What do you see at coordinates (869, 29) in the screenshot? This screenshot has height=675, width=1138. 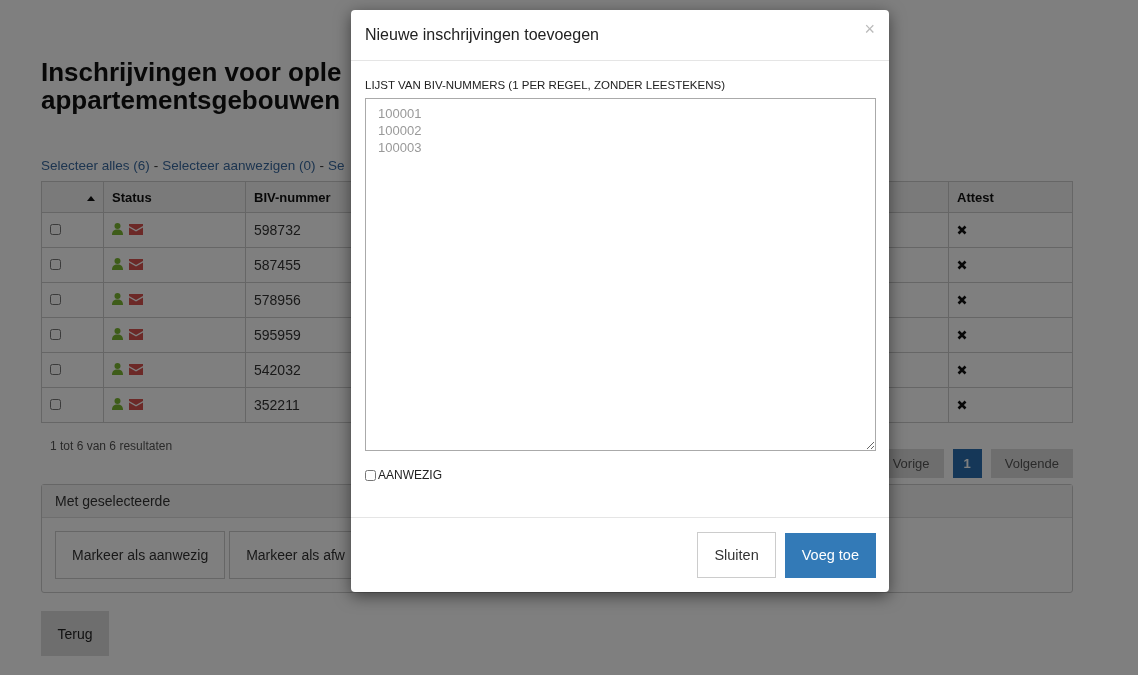 I see `close-button: ×` at bounding box center [869, 29].